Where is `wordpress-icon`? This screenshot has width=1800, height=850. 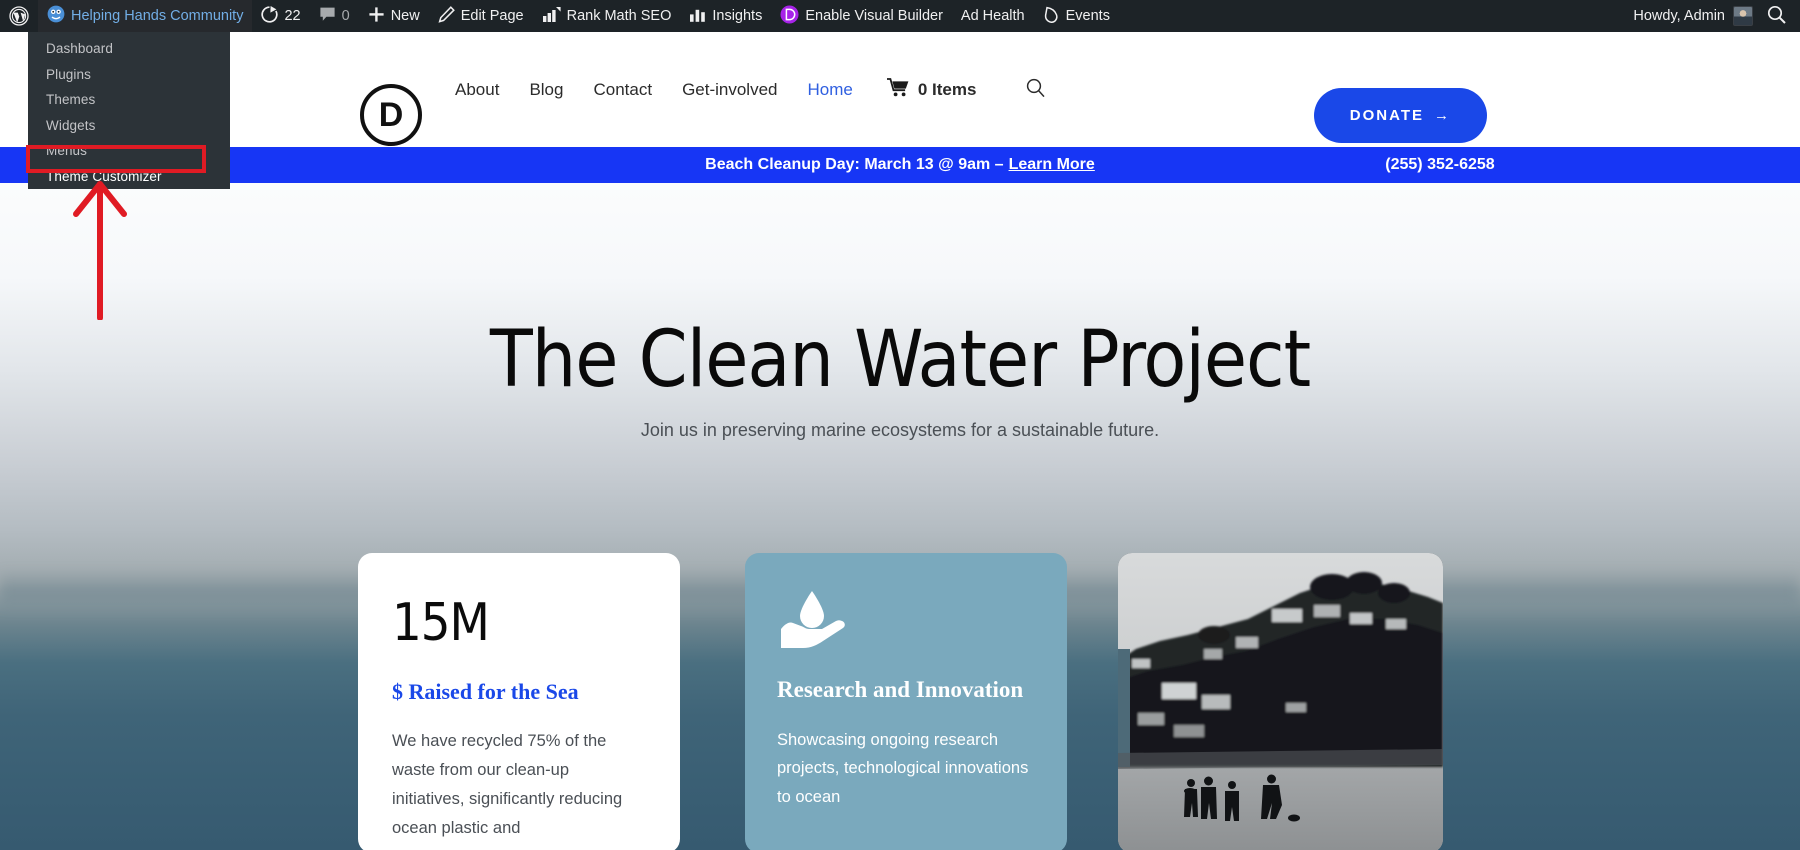 wordpress-icon is located at coordinates (19, 16).